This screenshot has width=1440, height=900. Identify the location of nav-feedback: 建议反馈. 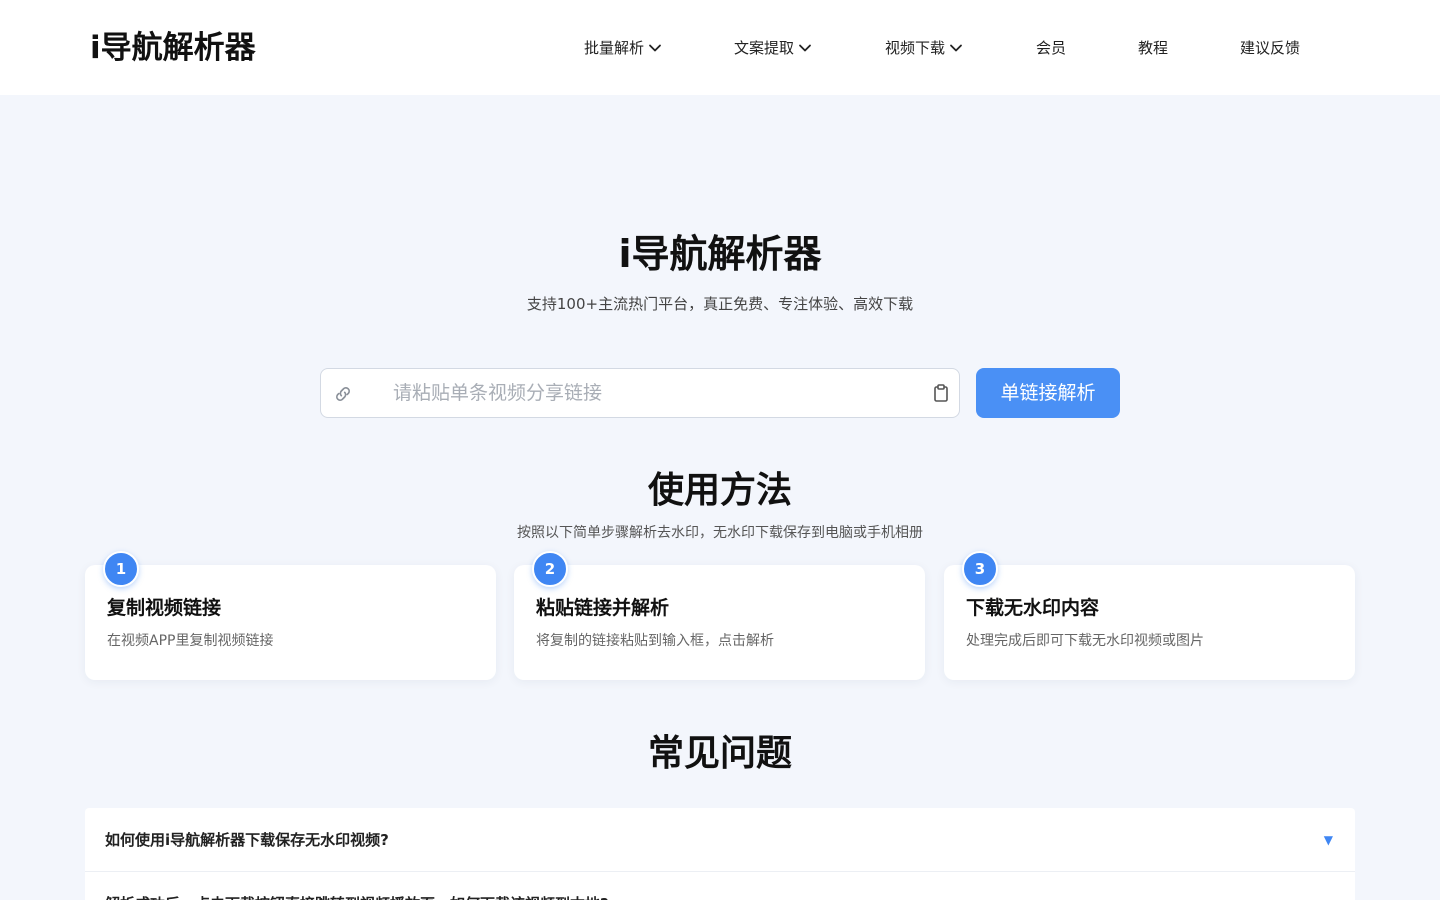
(1270, 48).